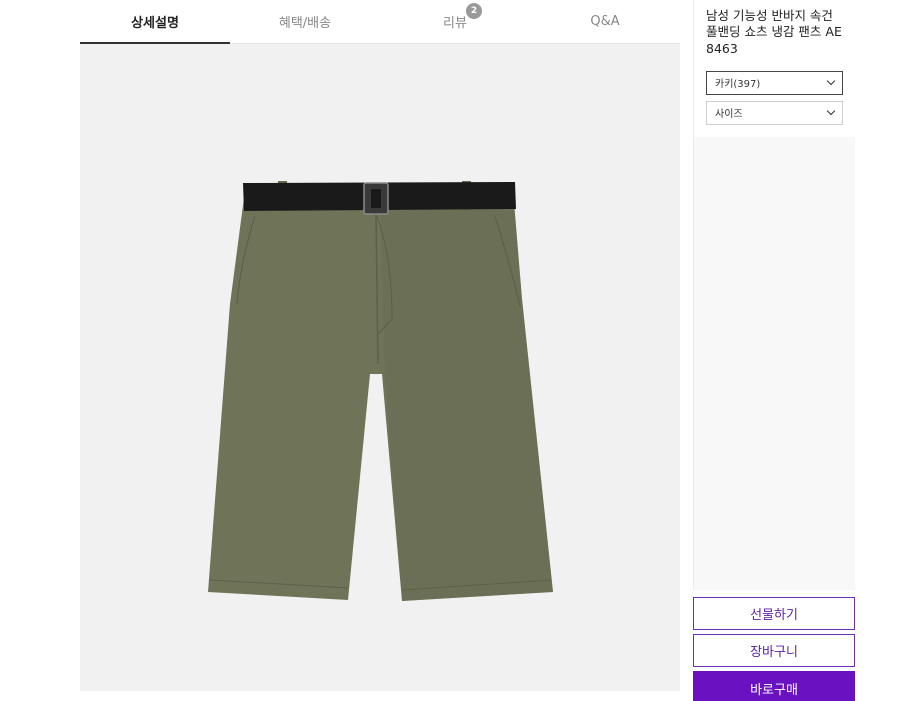  I want to click on buy-now-button: 바로구매, so click(774, 686).